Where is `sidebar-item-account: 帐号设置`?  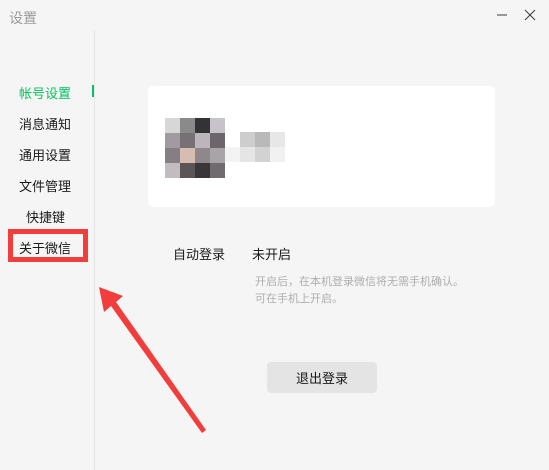 sidebar-item-account: 帐号设置 is located at coordinates (47, 92).